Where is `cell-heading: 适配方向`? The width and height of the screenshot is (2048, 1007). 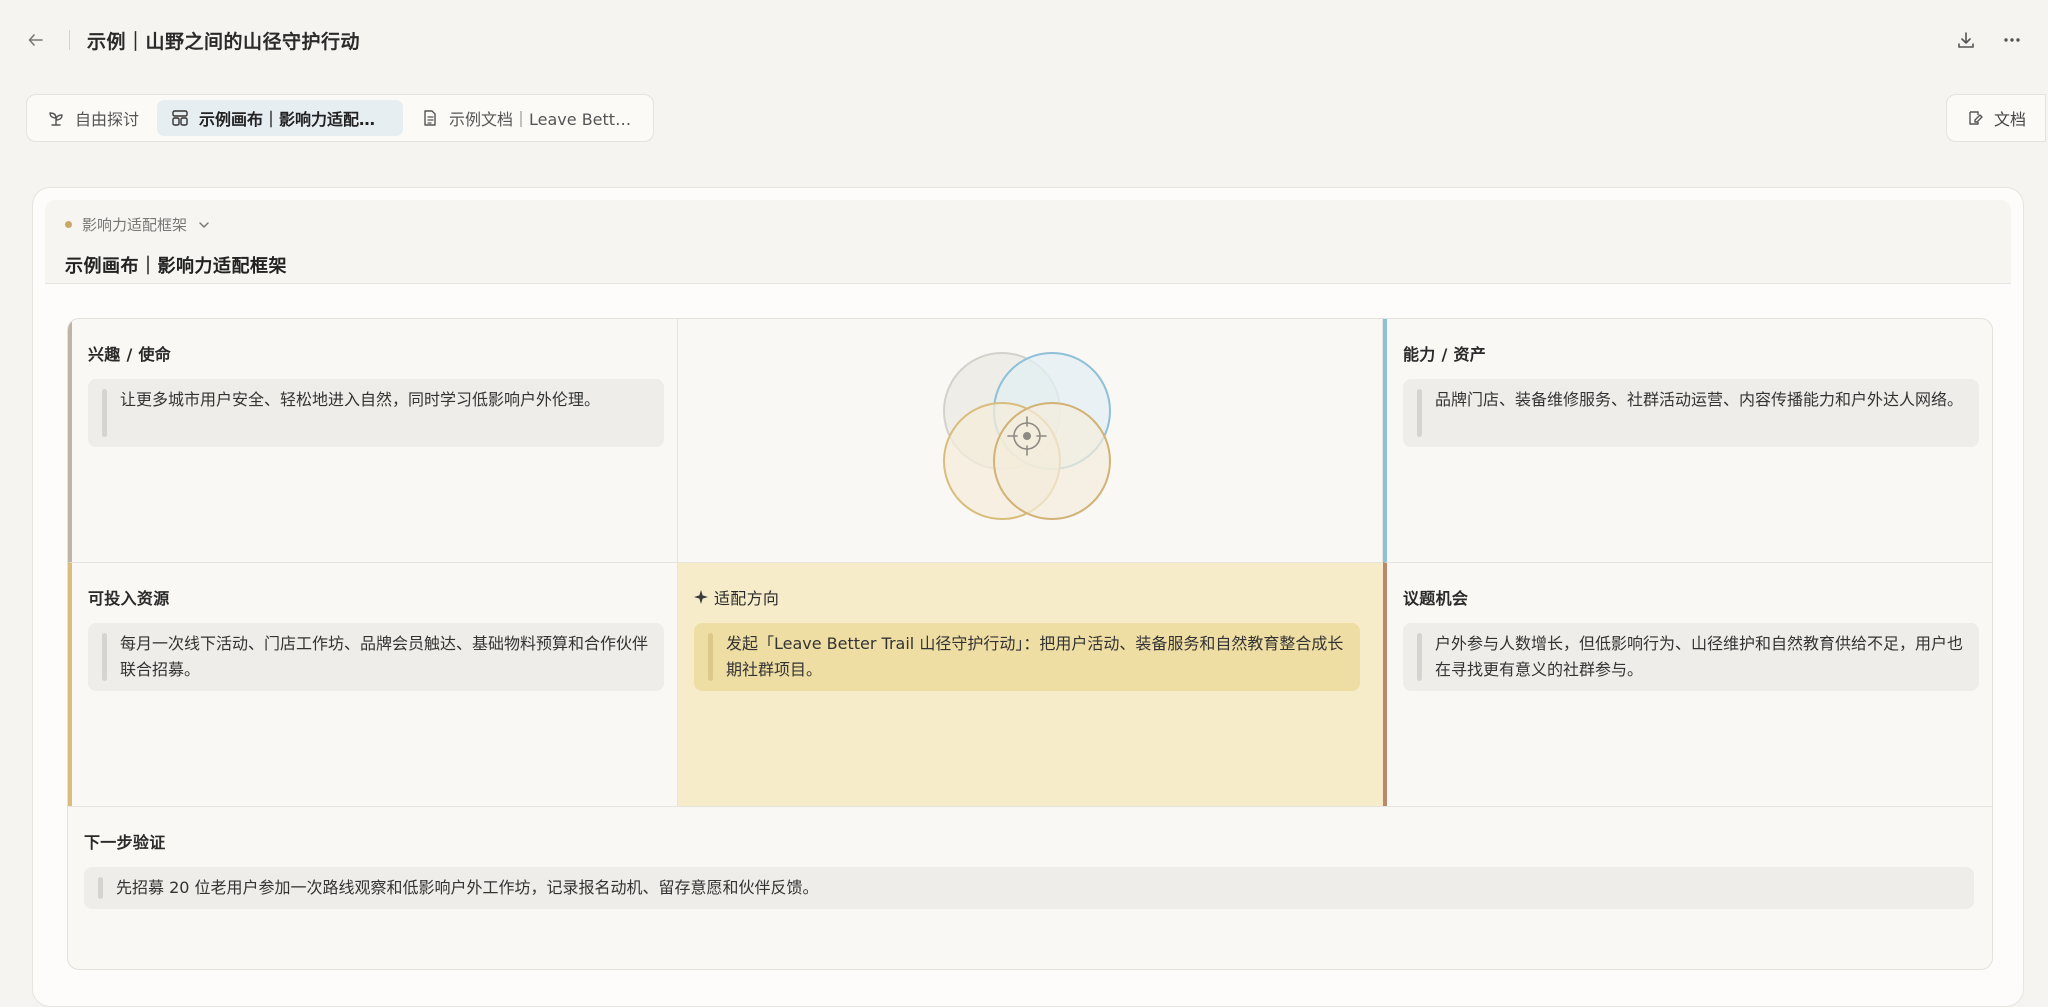 cell-heading: 适配方向 is located at coordinates (736, 597).